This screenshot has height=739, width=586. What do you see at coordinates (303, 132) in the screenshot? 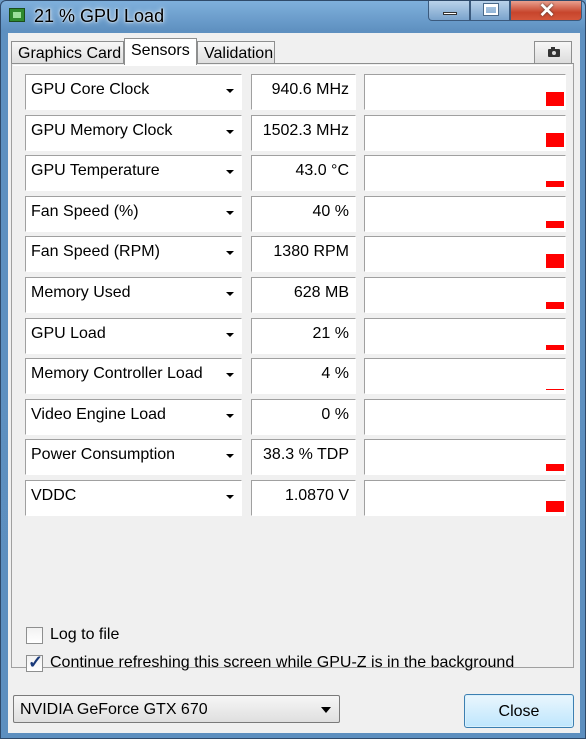
I see `sensor-value: 1502.3 MHz` at bounding box center [303, 132].